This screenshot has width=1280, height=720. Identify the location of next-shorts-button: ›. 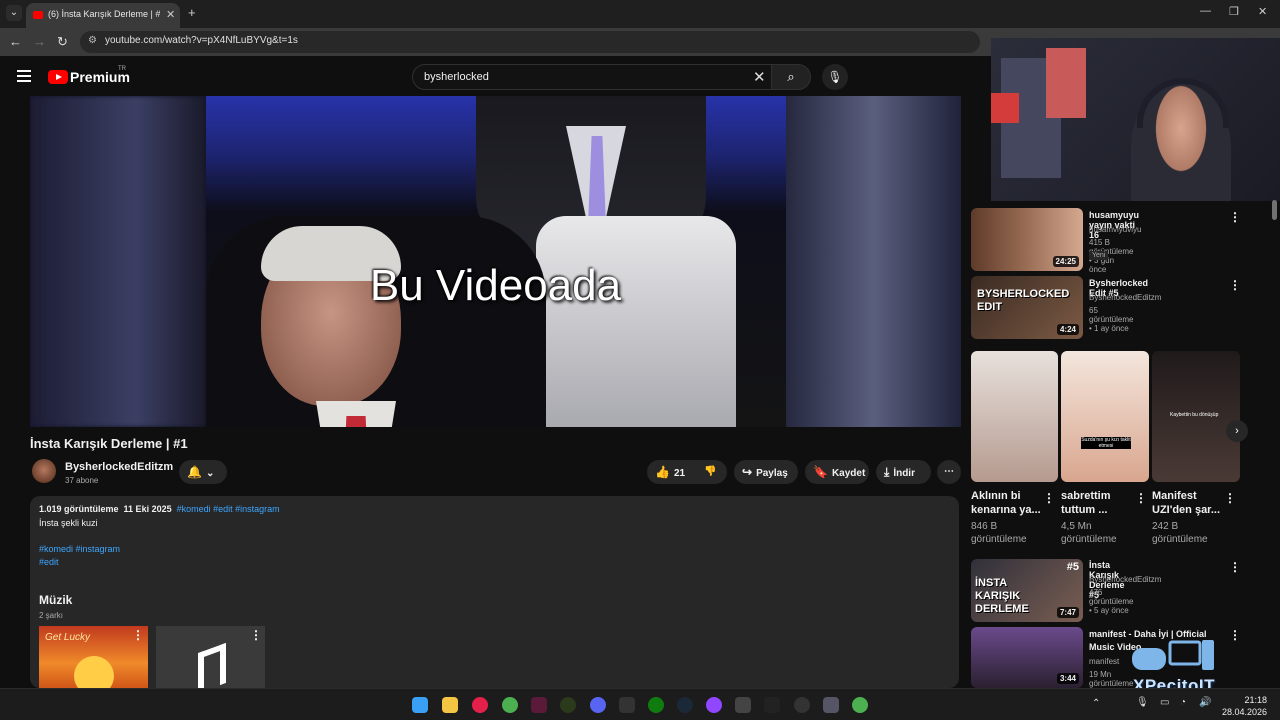
(1237, 431).